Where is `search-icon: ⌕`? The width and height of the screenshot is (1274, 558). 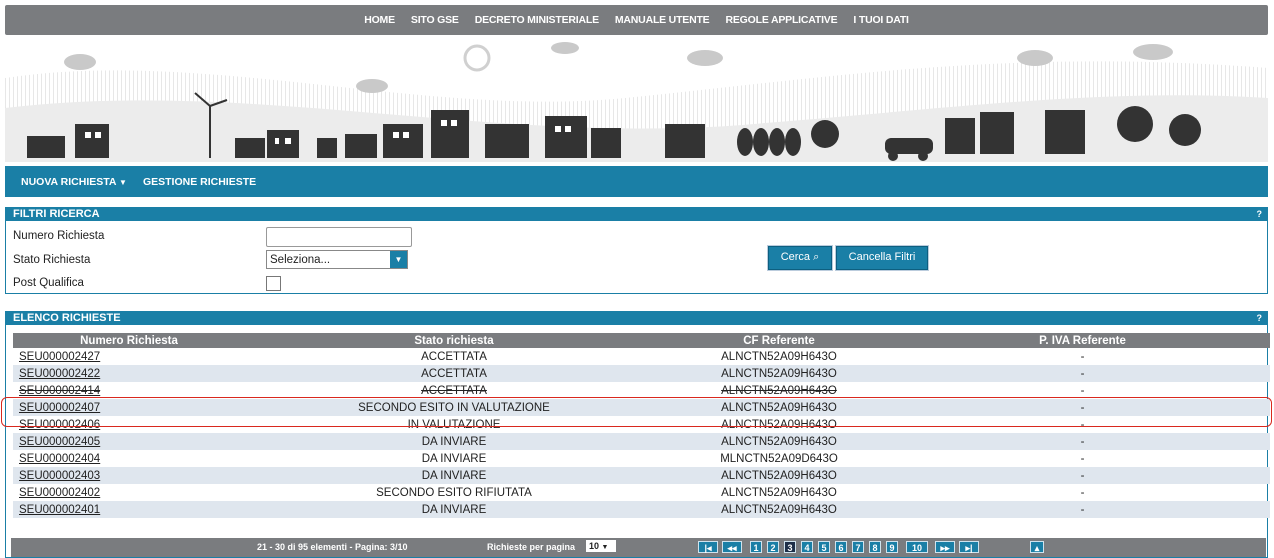
search-icon: ⌕ is located at coordinates (816, 257).